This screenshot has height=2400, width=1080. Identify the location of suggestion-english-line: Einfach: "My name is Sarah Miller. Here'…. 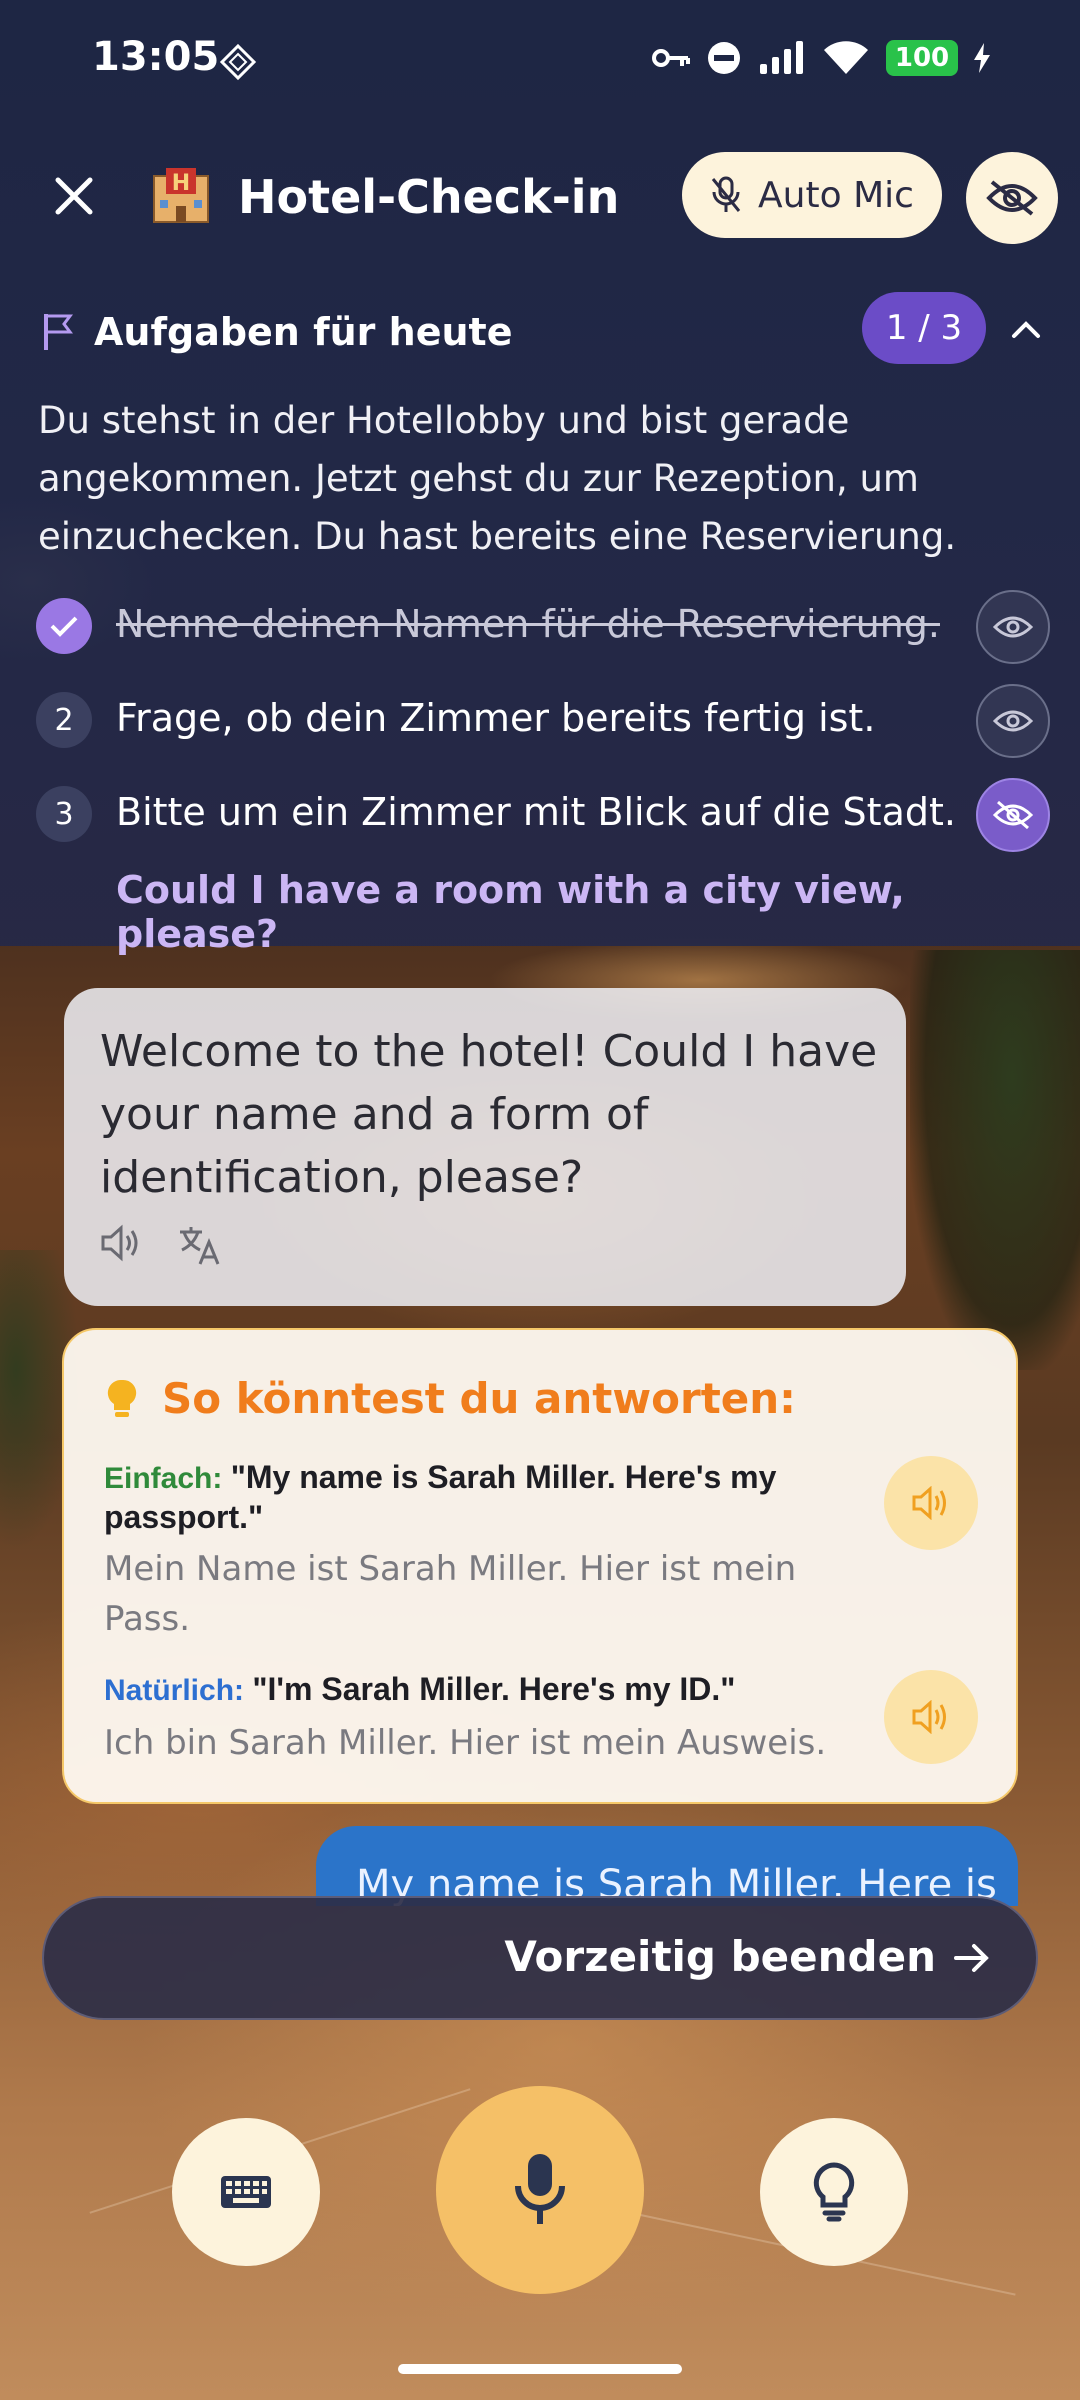
(484, 1497).